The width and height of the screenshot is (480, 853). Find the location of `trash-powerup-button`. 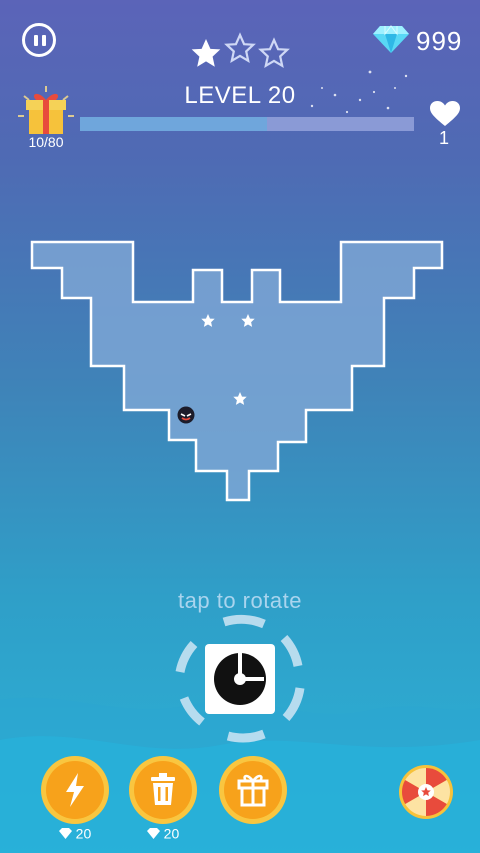

trash-powerup-button is located at coordinates (163, 790).